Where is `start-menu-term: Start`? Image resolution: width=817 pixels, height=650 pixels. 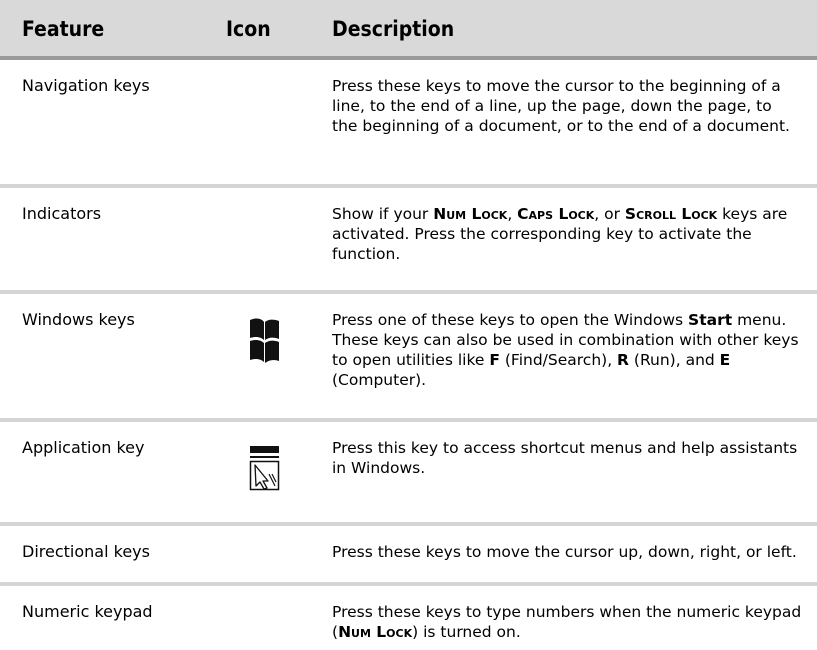
start-menu-term: Start is located at coordinates (710, 320).